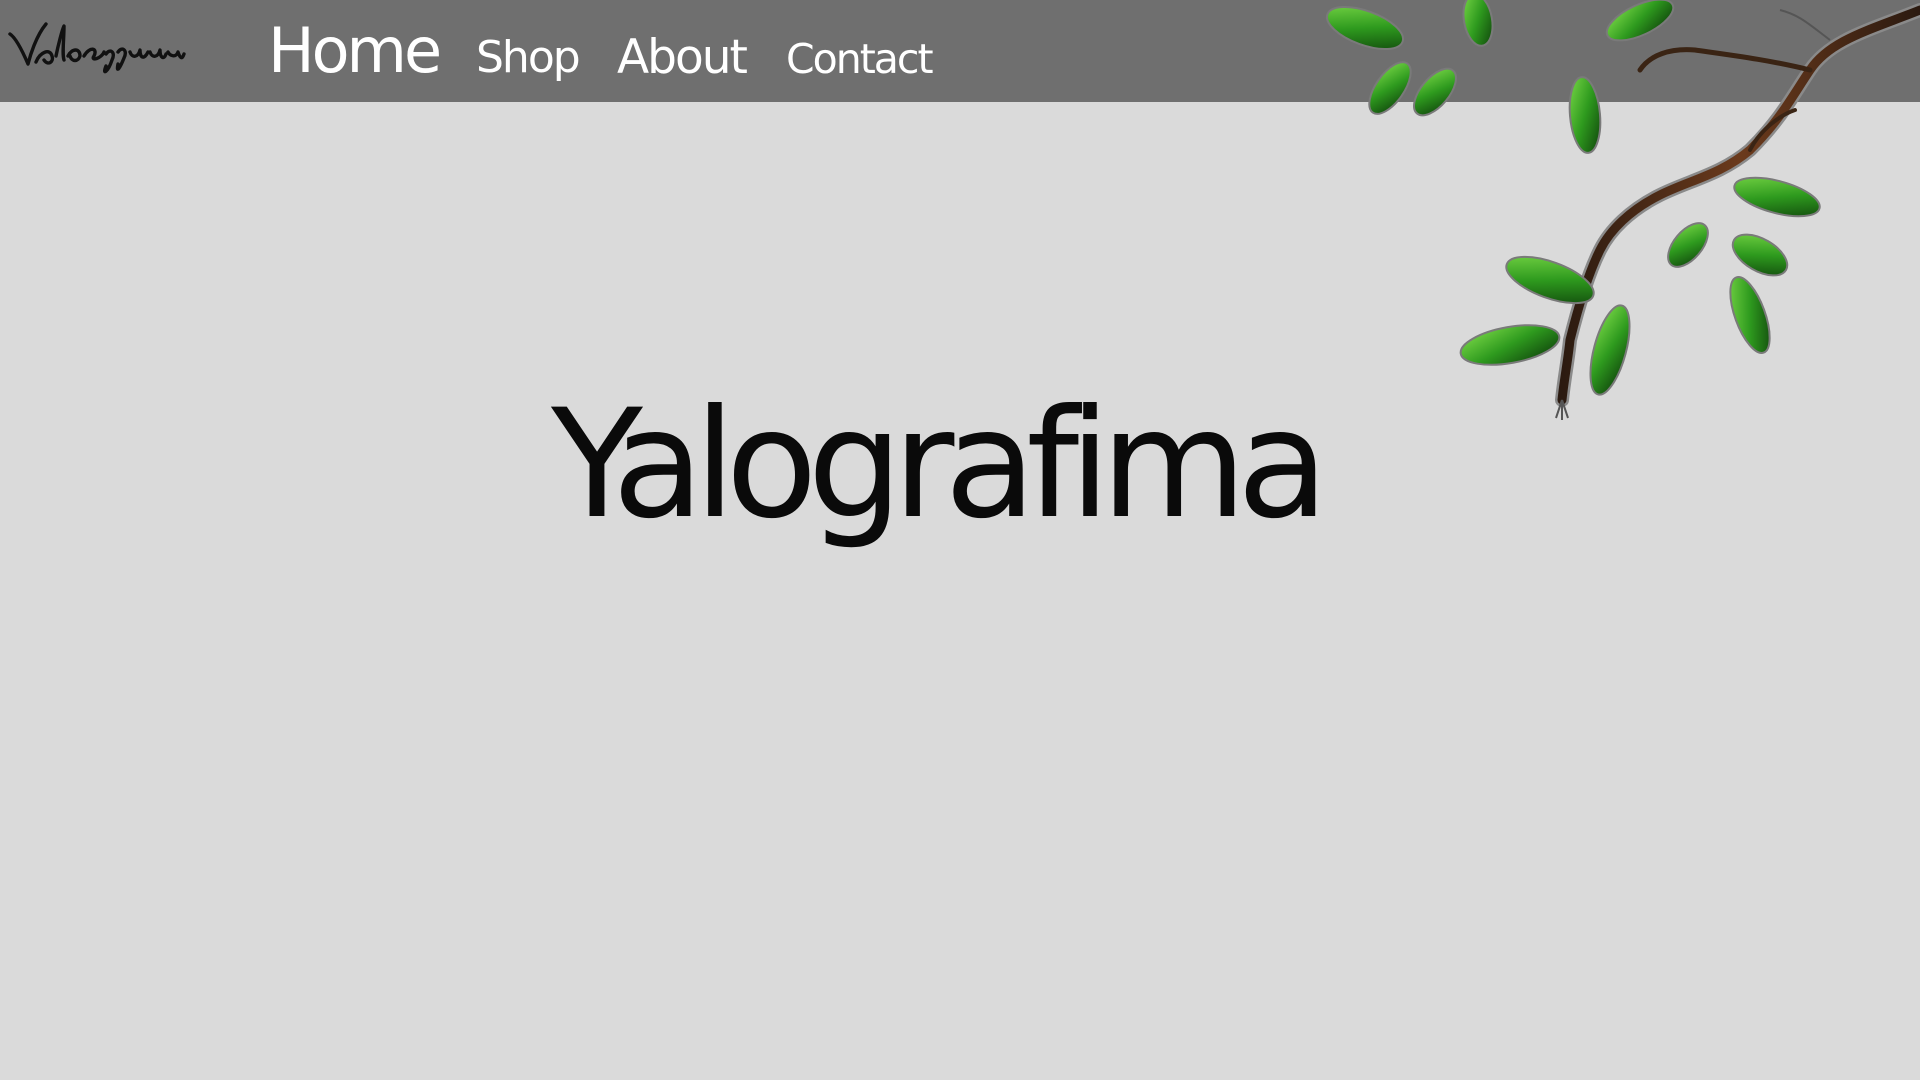 This screenshot has height=1080, width=1920. I want to click on signature-logo, so click(116, 48).